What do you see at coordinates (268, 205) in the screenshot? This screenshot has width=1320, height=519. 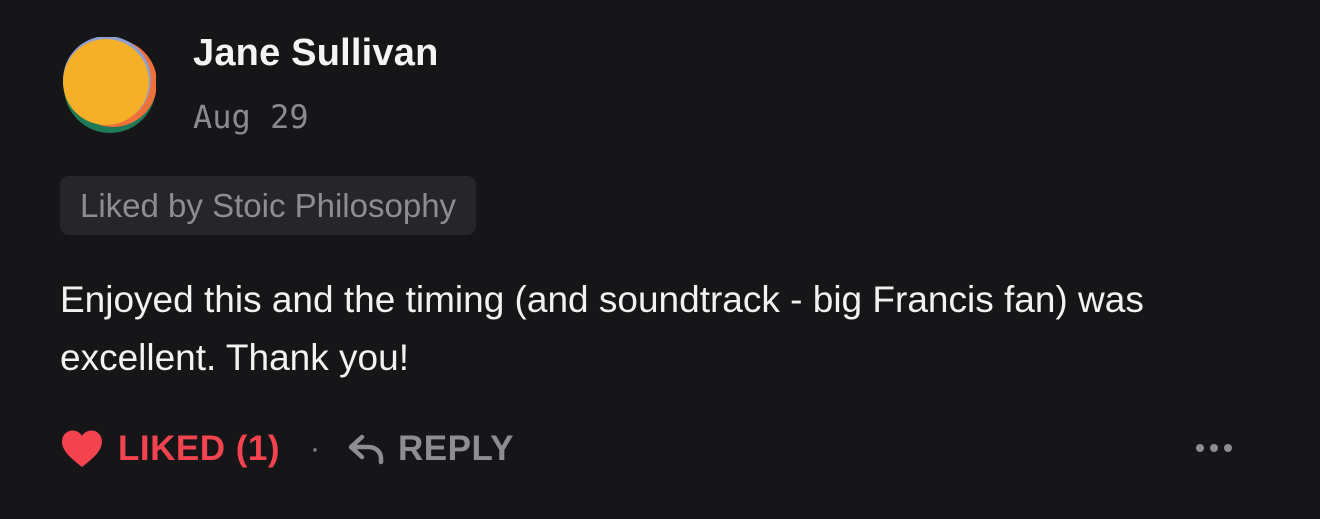 I see `liked-by-badge: Liked by Stoic Philosophy` at bounding box center [268, 205].